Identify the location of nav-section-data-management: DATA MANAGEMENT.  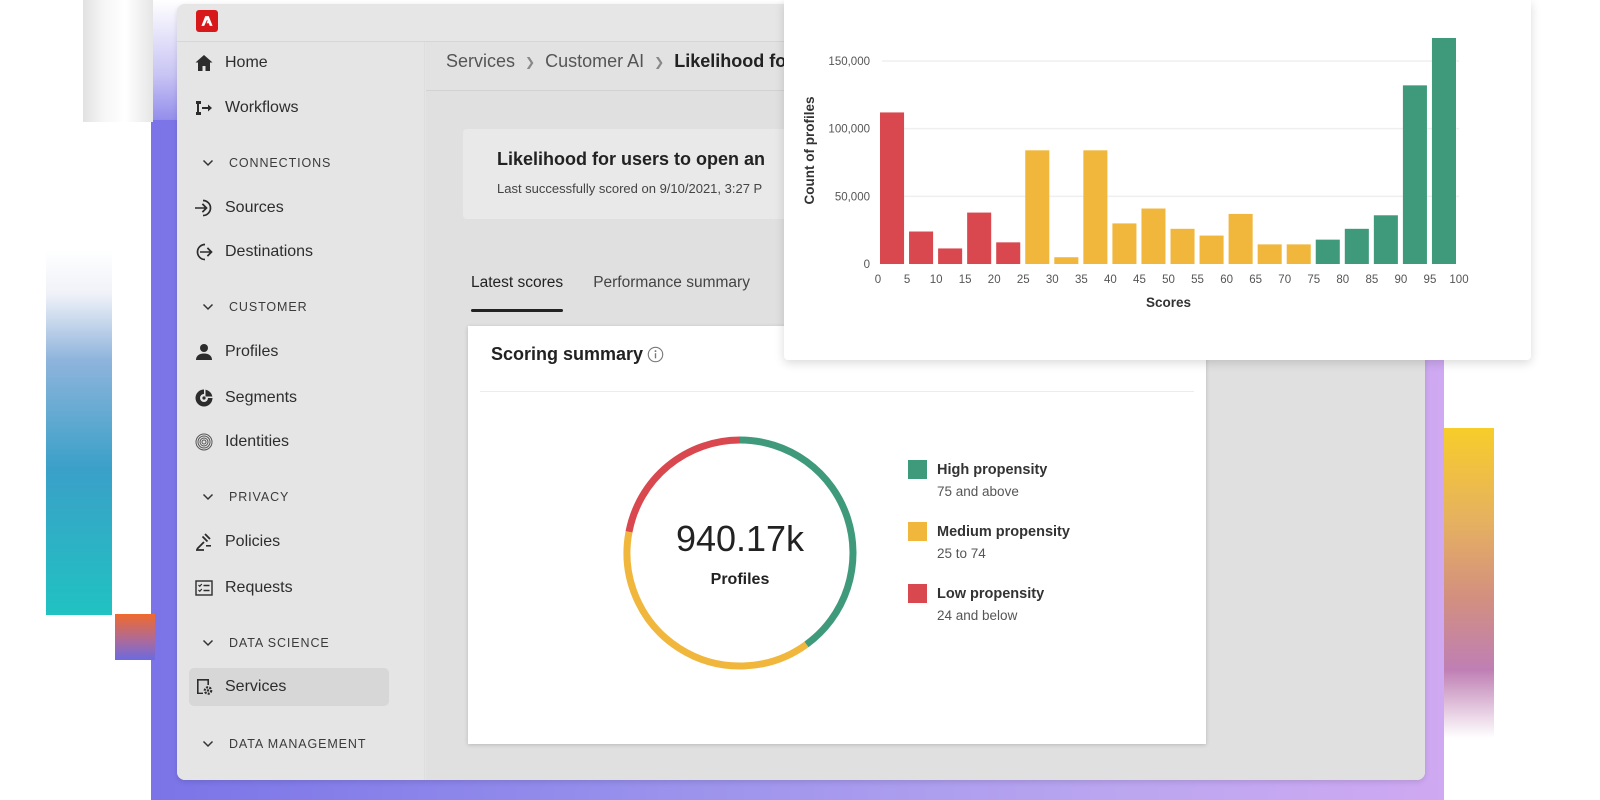
(283, 744).